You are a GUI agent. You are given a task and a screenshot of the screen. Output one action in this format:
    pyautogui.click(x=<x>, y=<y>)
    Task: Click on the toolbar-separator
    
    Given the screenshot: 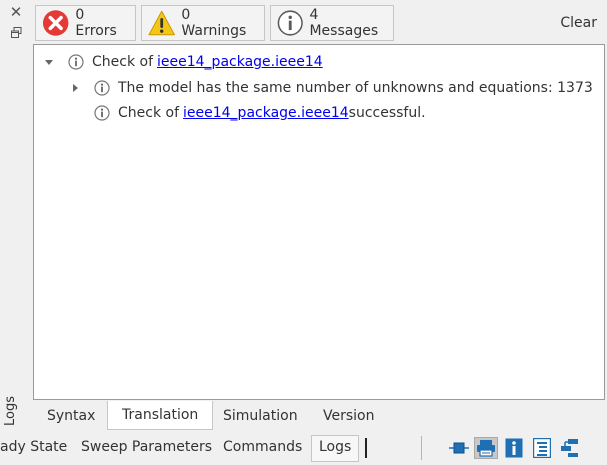 What is the action you would take?
    pyautogui.click(x=421, y=448)
    